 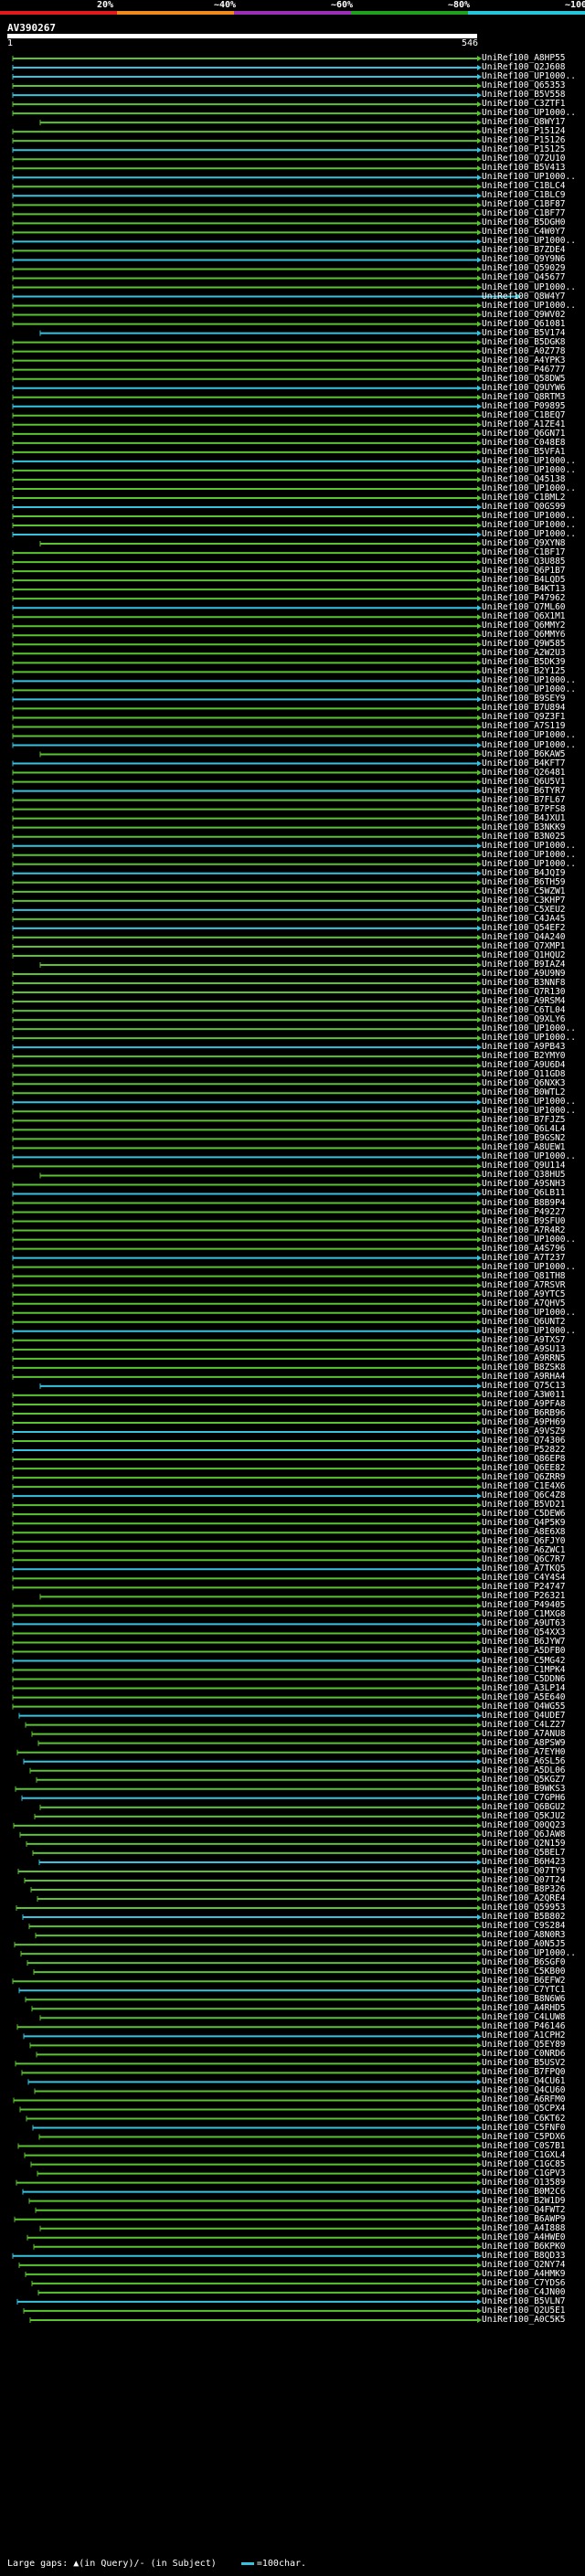 What do you see at coordinates (282, 2564) in the screenshot?
I see `scale-legend: =100char.` at bounding box center [282, 2564].